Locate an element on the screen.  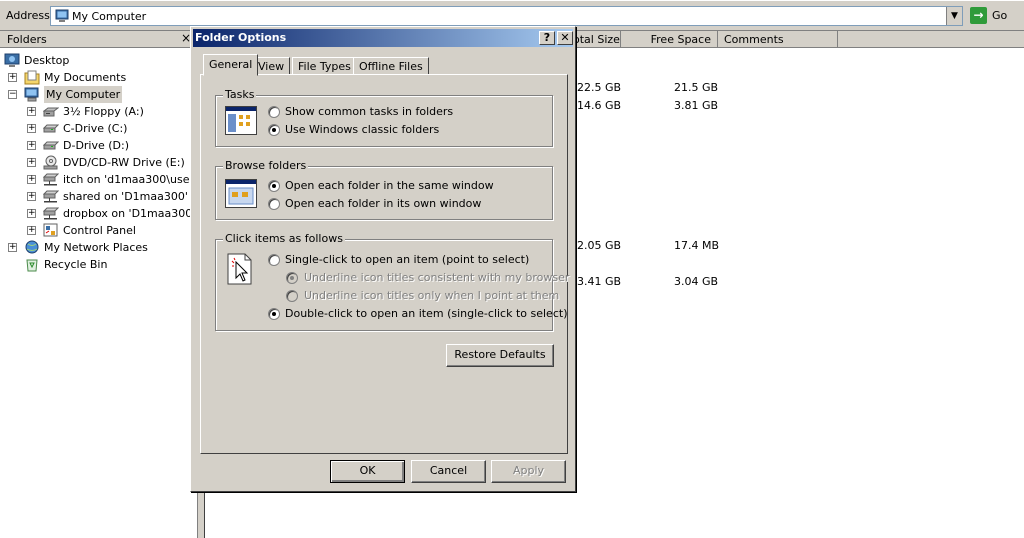
address-value: My Computer is located at coordinates (109, 16).